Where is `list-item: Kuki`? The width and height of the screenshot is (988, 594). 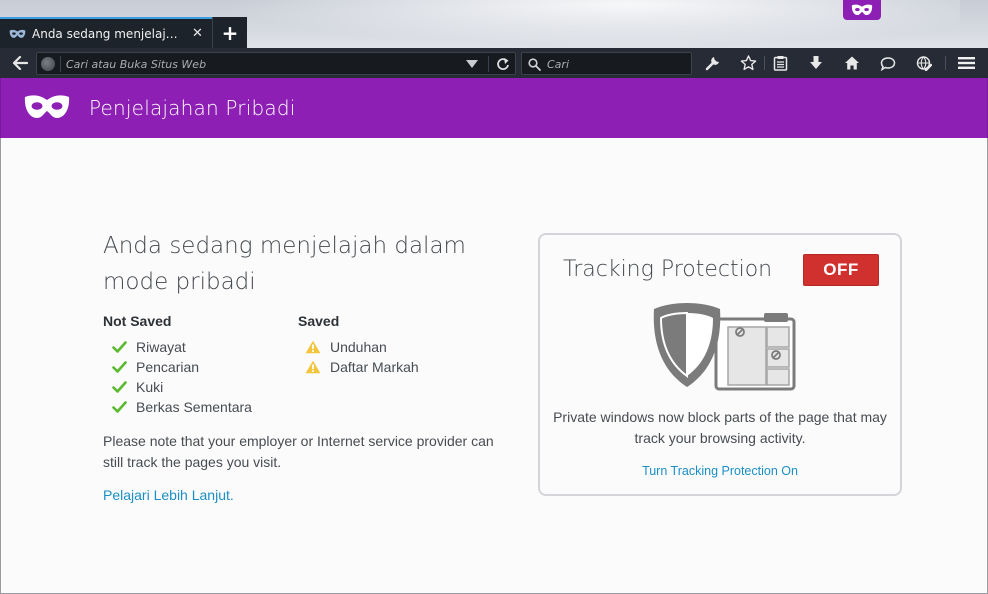 list-item: Kuki is located at coordinates (181, 387).